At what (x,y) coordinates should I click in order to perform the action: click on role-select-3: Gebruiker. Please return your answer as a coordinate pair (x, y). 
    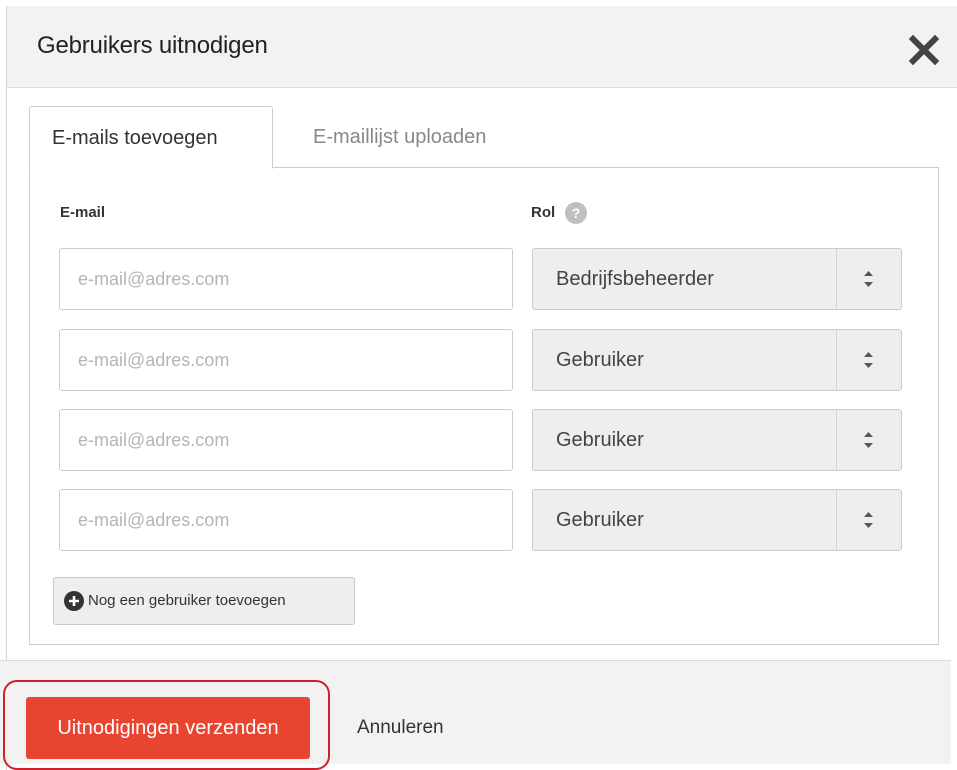
    Looking at the image, I should click on (717, 440).